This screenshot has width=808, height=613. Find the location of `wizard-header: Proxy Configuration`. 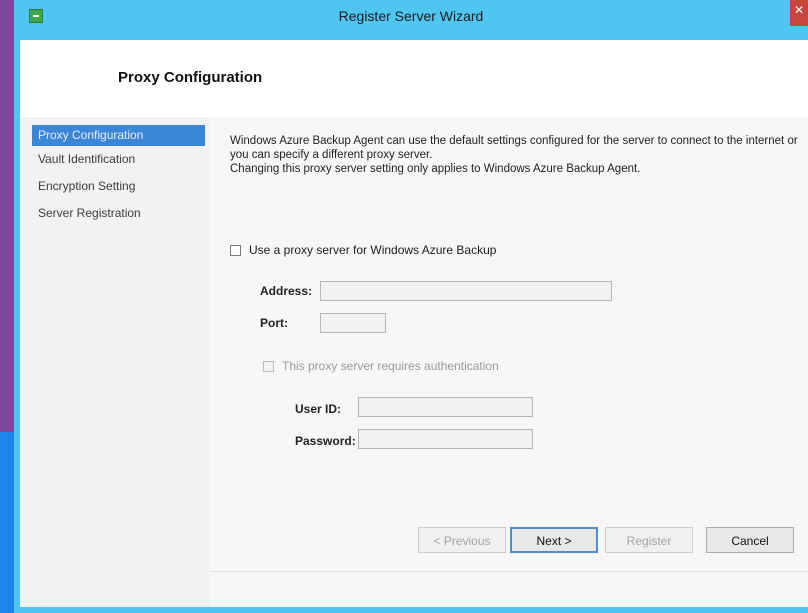

wizard-header: Proxy Configuration is located at coordinates (414, 78).